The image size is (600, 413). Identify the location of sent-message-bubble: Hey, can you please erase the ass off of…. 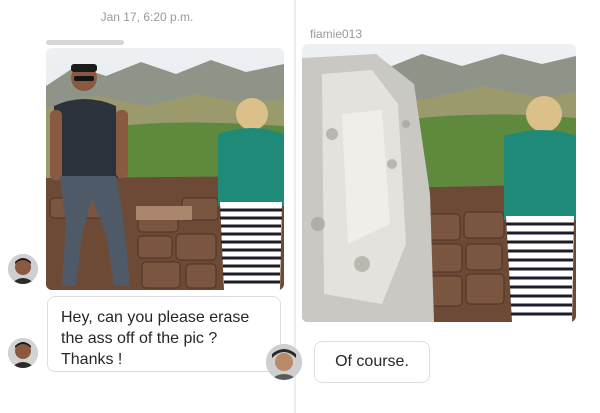
(164, 334).